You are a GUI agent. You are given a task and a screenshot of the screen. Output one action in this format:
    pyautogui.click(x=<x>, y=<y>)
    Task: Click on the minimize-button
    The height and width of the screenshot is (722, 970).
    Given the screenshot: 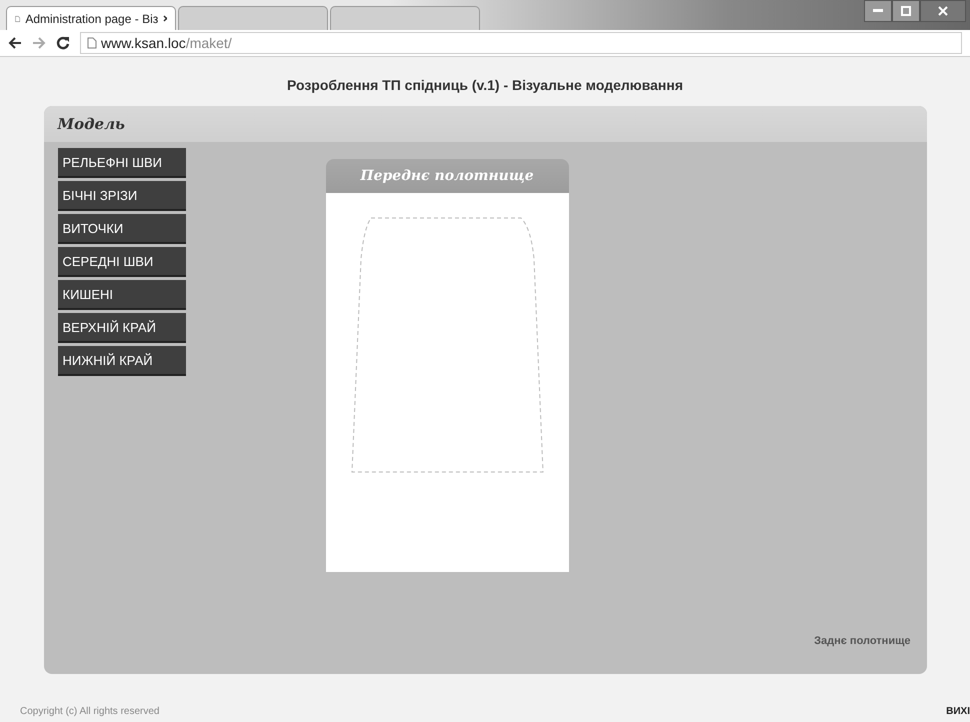 What is the action you would take?
    pyautogui.click(x=878, y=11)
    